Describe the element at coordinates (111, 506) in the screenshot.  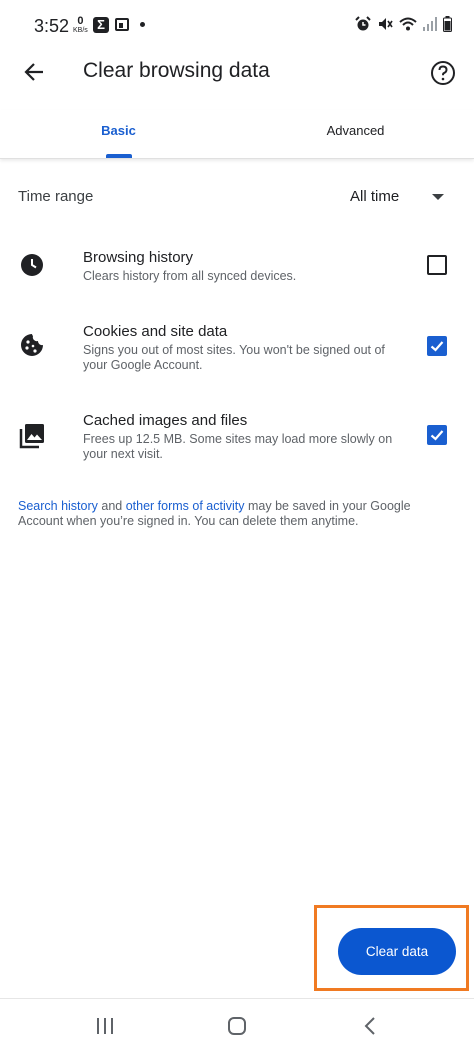
I see `footer-text: and` at that location.